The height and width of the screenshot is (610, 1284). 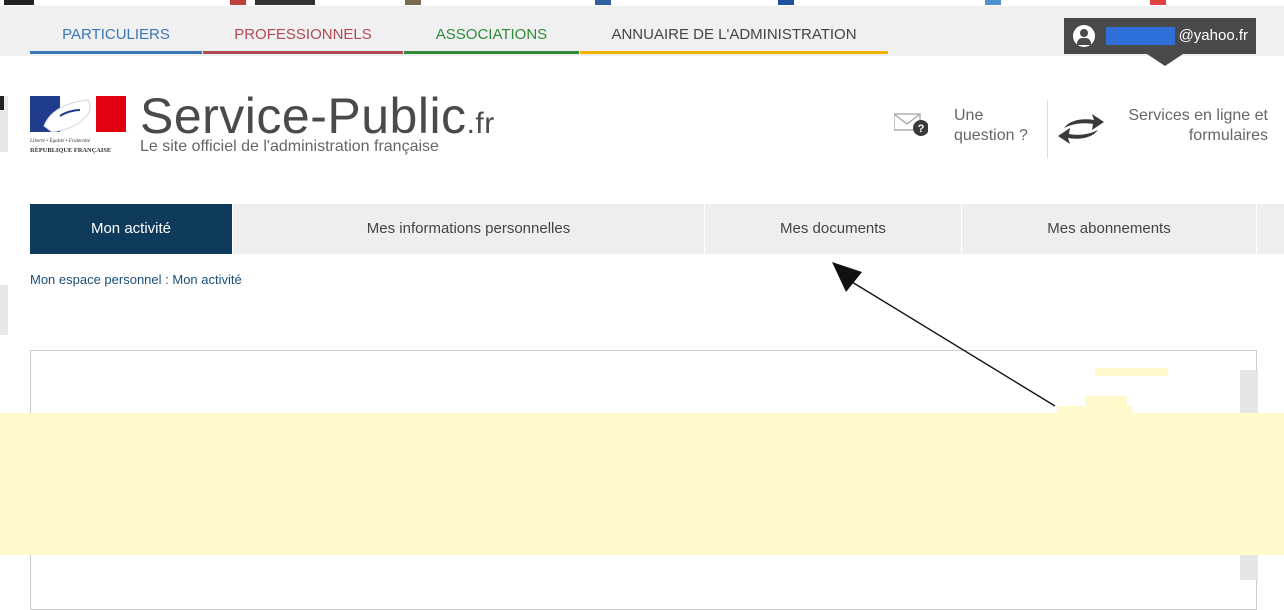 I want to click on arrow-head, so click(x=847, y=277).